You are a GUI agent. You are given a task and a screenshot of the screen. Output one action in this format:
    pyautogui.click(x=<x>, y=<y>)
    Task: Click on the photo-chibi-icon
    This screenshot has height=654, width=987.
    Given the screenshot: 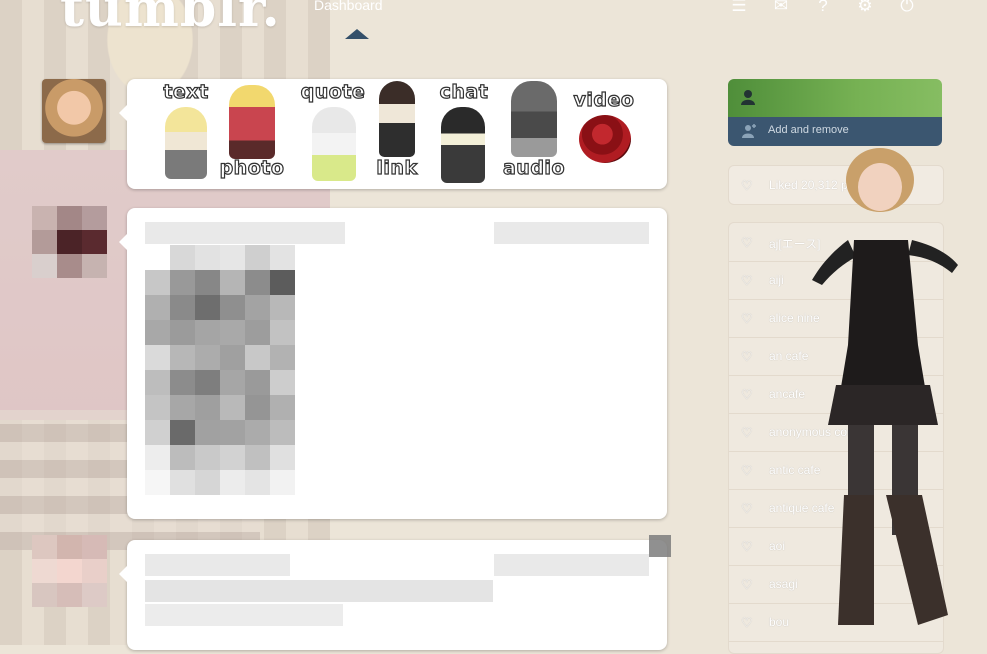 What is the action you would take?
    pyautogui.click(x=252, y=122)
    